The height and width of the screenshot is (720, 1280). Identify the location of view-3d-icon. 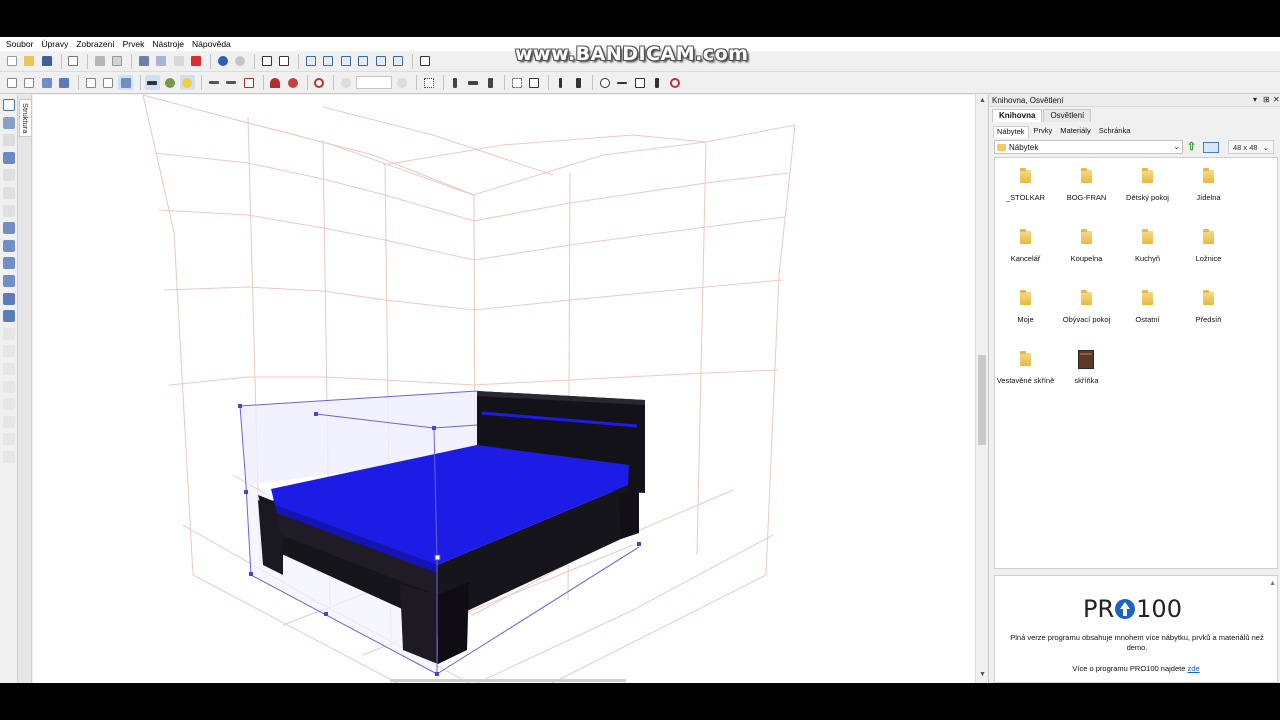
(64, 82).